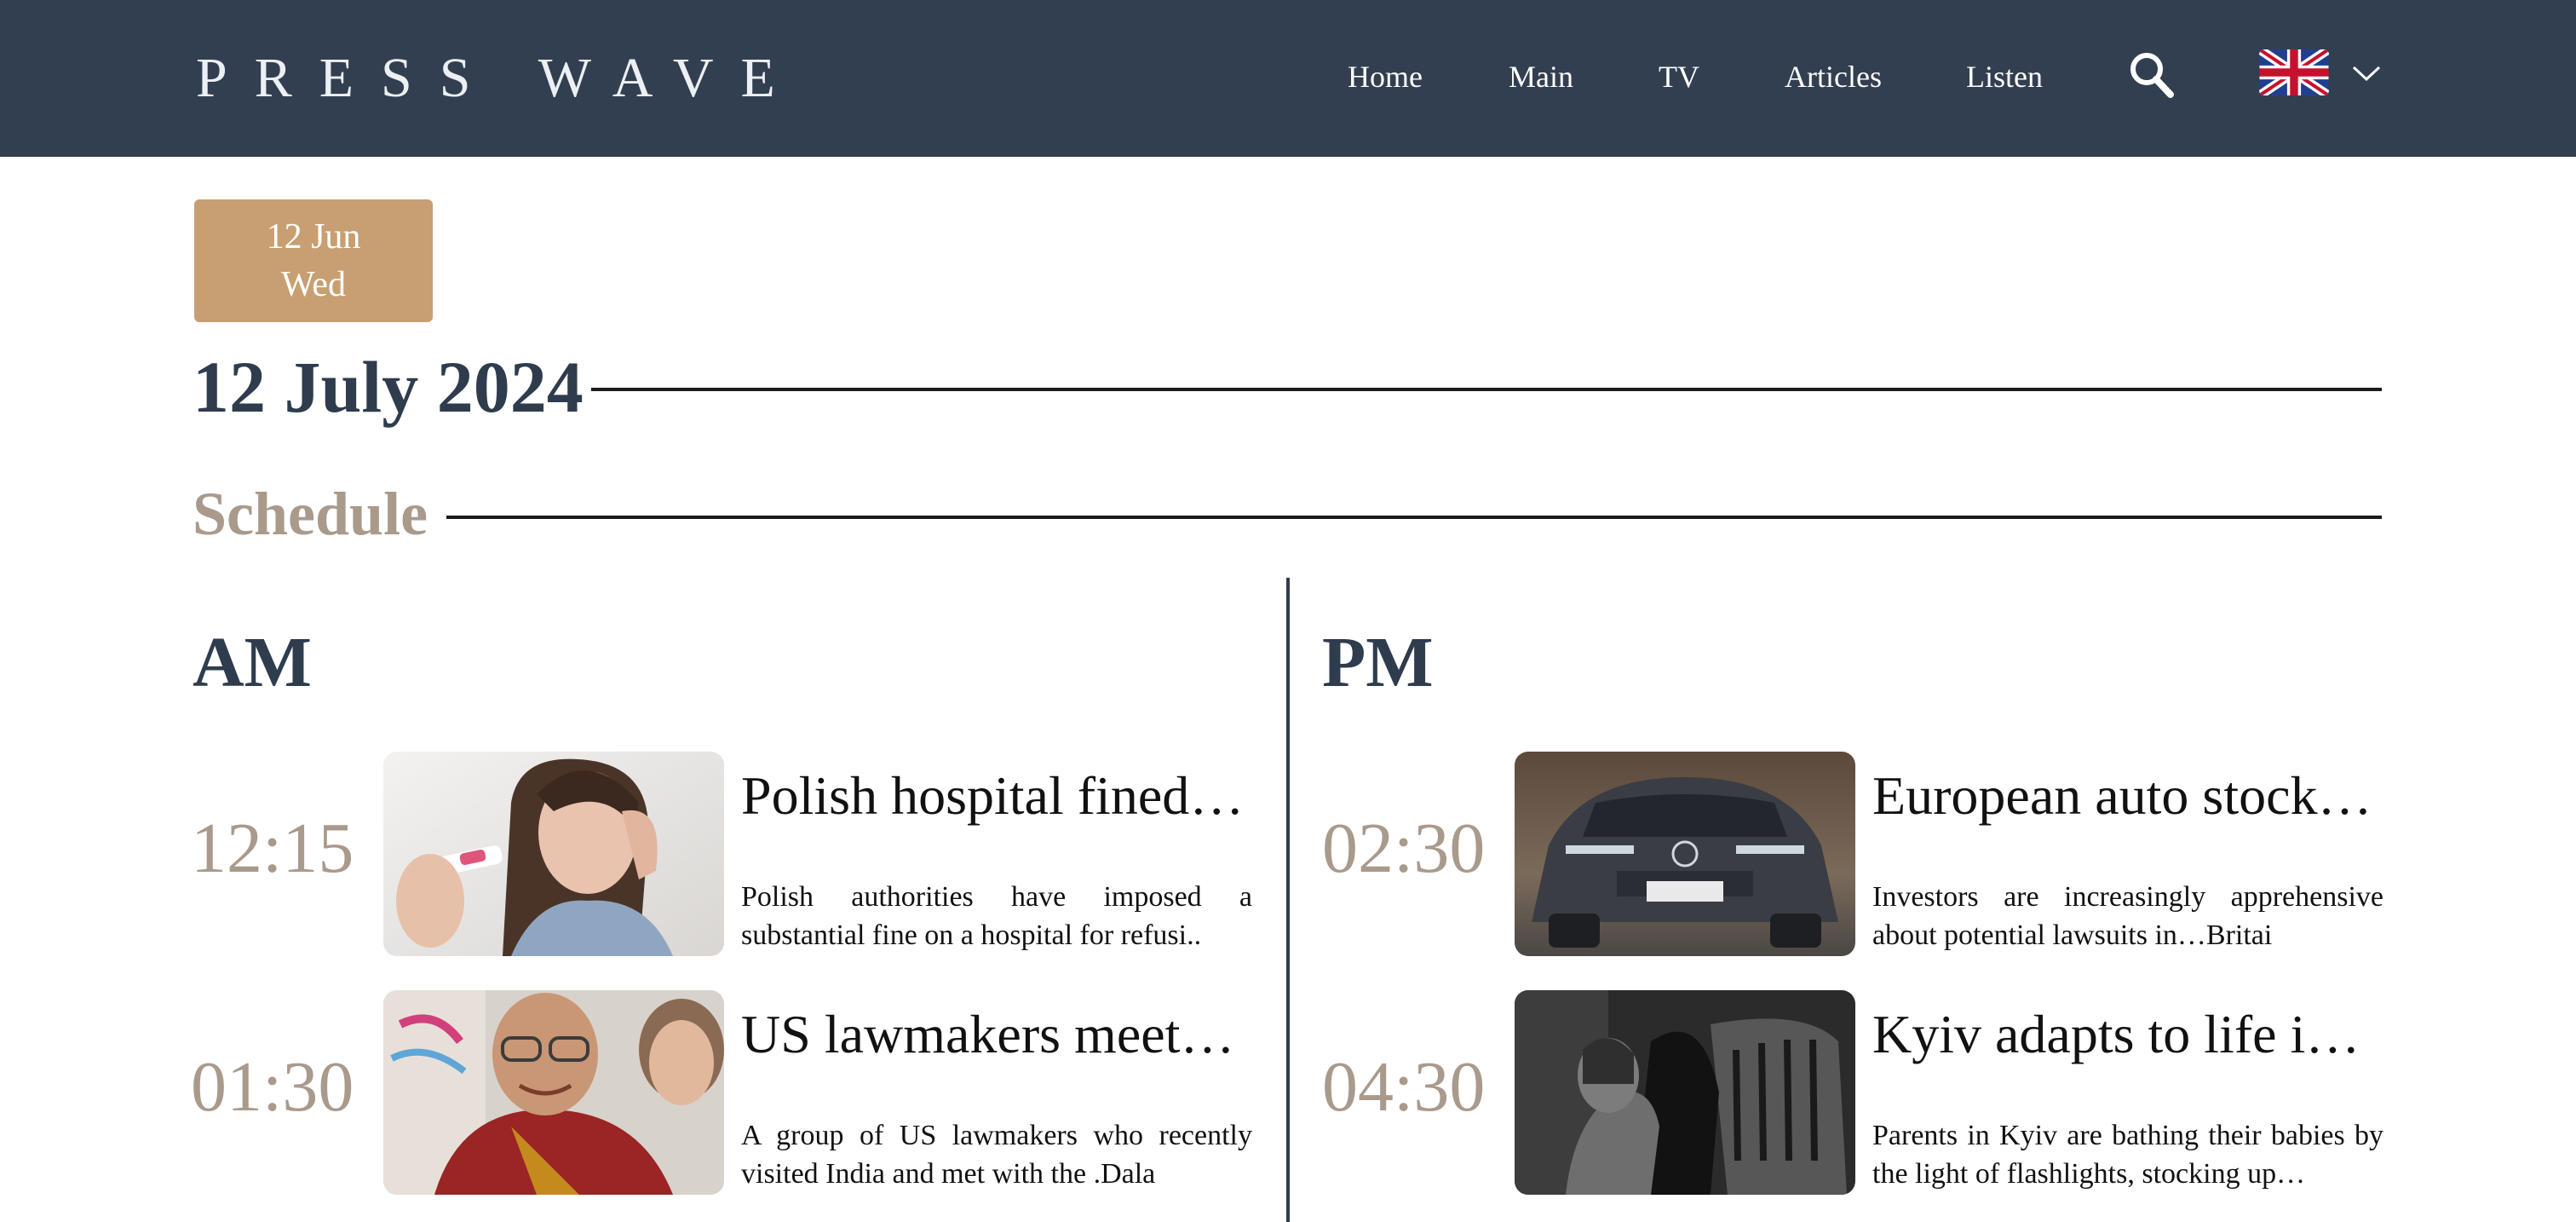  What do you see at coordinates (252, 662) in the screenshot?
I see `am-heading: AM` at bounding box center [252, 662].